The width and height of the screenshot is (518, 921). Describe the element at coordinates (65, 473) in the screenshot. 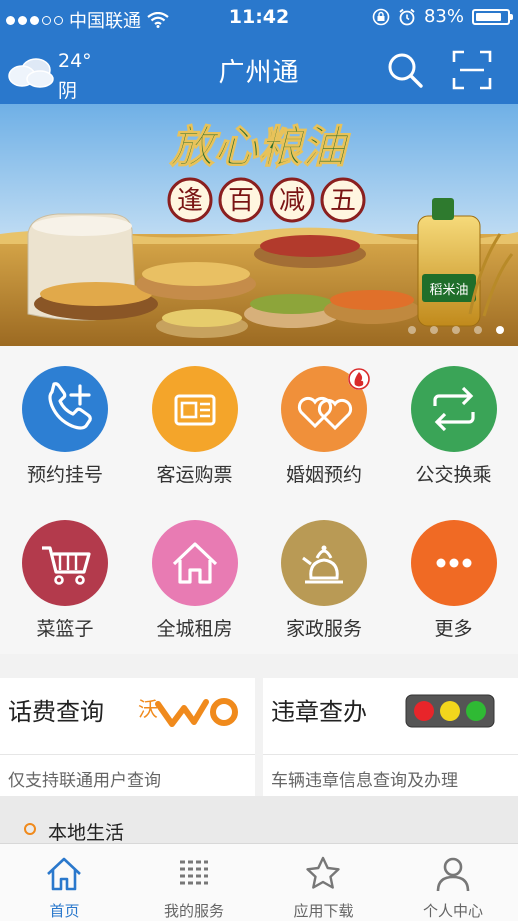

I see `service-label: 预约挂号` at that location.